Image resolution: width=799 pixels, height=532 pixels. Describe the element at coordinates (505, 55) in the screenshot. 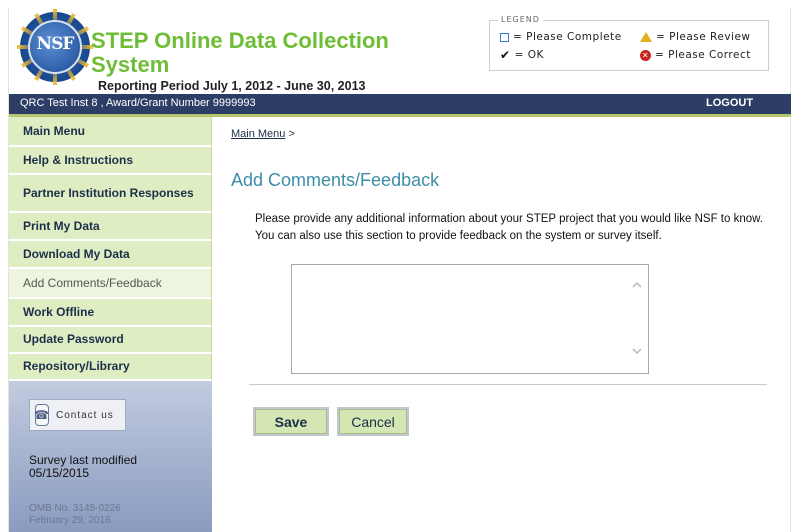

I see `checkmark-icon: ✔` at that location.